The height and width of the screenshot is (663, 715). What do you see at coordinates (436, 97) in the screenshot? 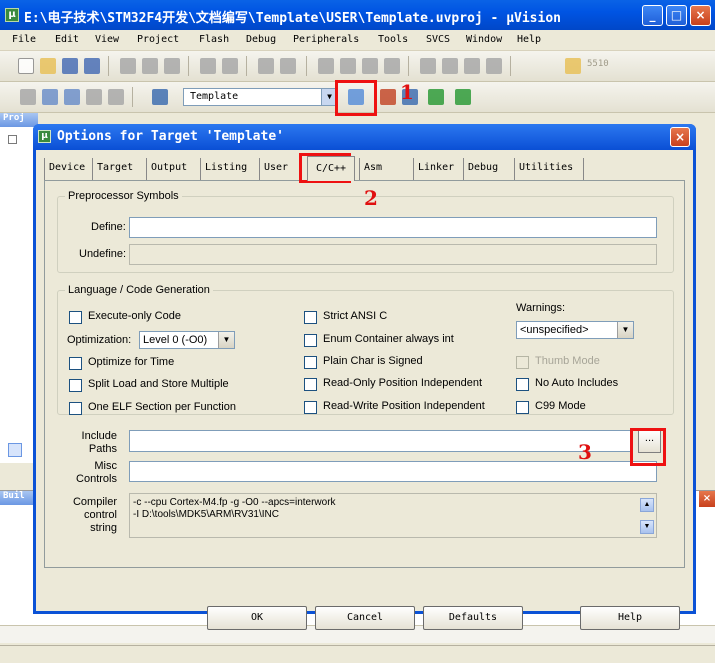
I see `run-time-environment-icon` at bounding box center [436, 97].